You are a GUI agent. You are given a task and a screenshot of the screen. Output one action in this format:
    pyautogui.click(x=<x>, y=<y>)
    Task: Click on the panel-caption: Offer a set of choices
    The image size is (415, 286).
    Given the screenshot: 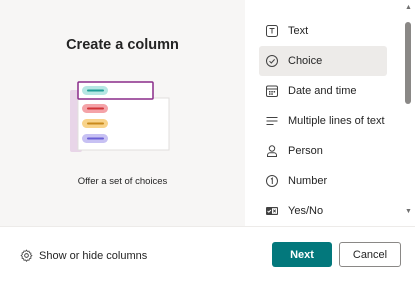 What is the action you would take?
    pyautogui.click(x=122, y=181)
    